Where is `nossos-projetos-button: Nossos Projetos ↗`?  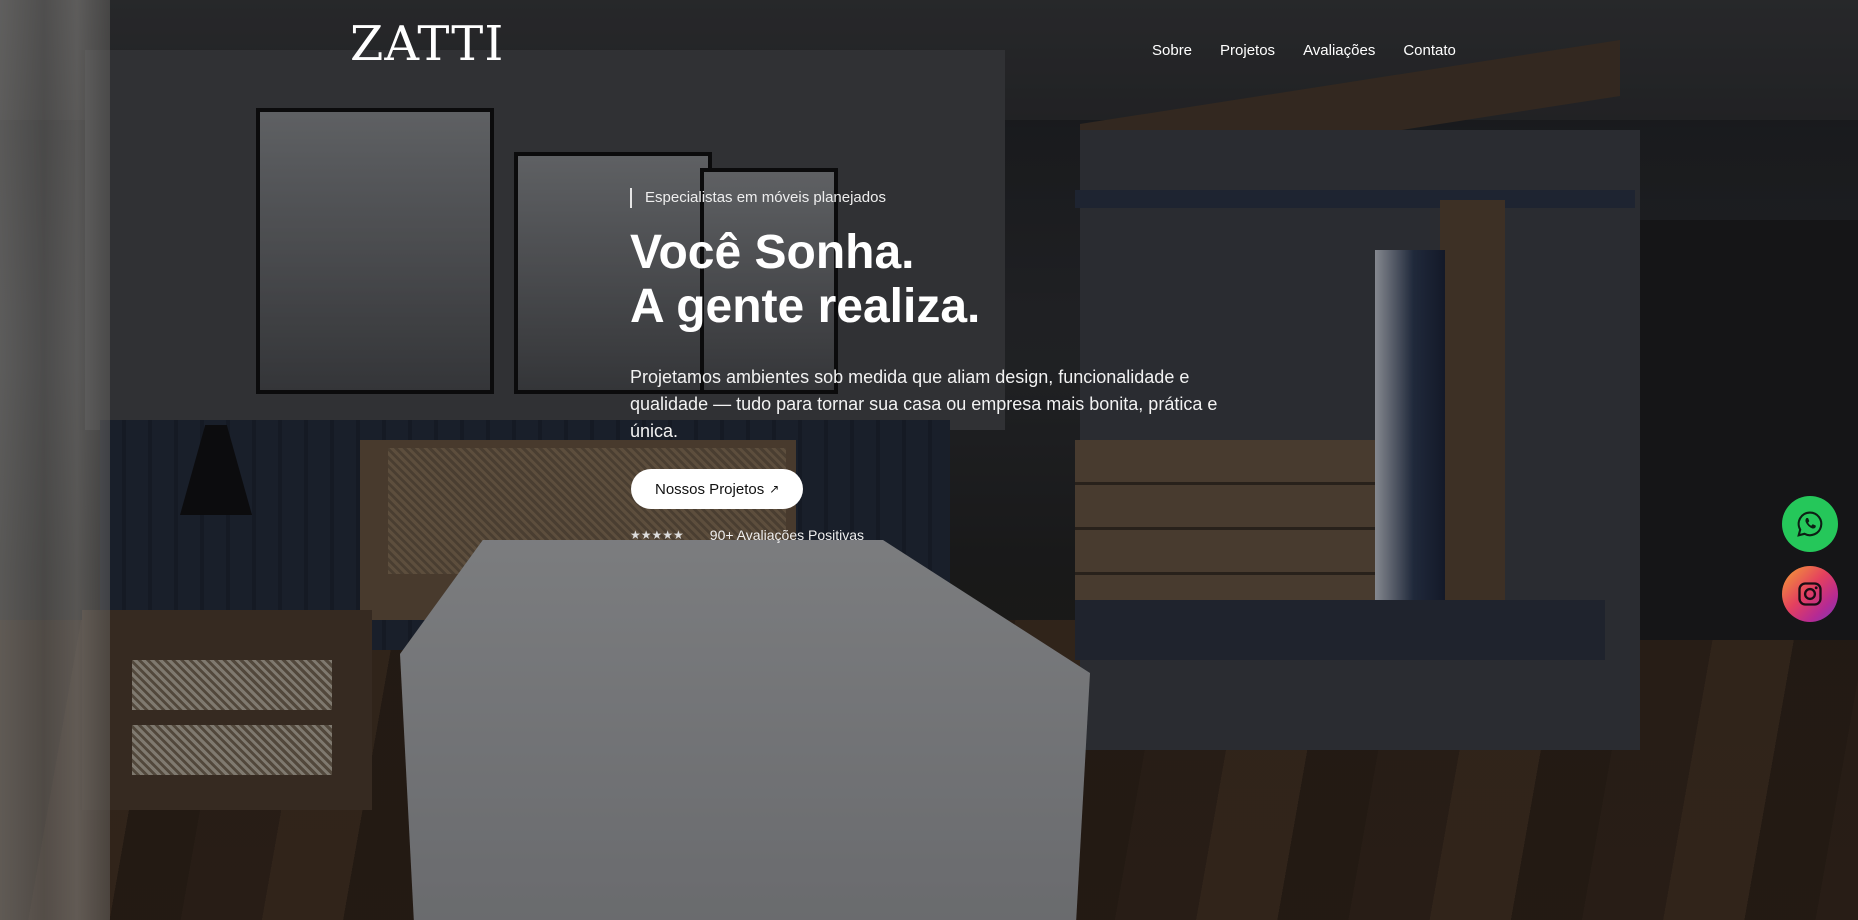
nossos-projetos-button: Nossos Projetos ↗ is located at coordinates (717, 489).